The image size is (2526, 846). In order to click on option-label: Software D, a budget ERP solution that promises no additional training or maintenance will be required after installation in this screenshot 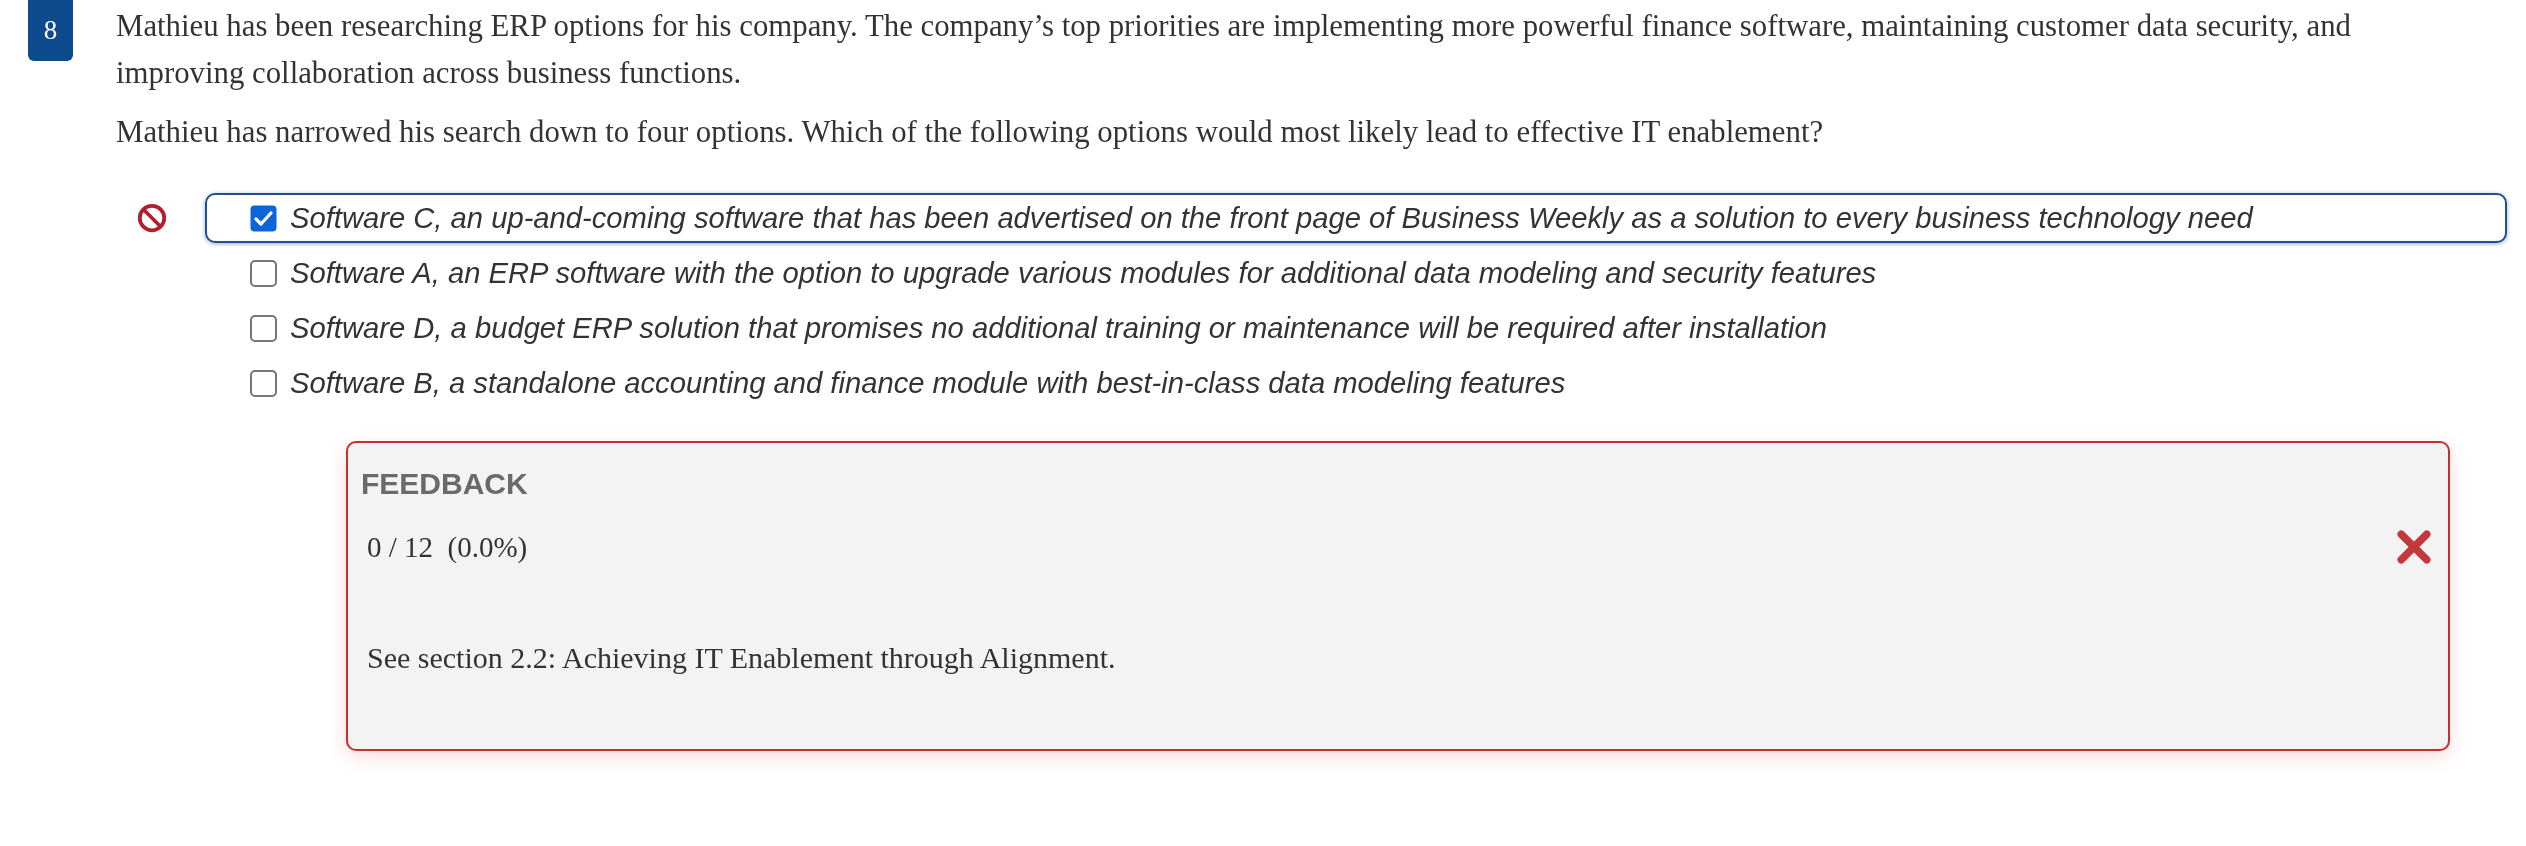, I will do `click(1058, 328)`.